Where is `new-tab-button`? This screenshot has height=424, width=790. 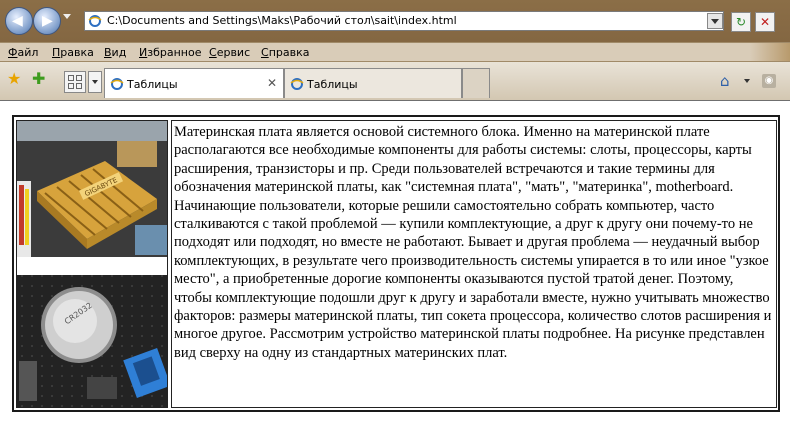
new-tab-button is located at coordinates (476, 83).